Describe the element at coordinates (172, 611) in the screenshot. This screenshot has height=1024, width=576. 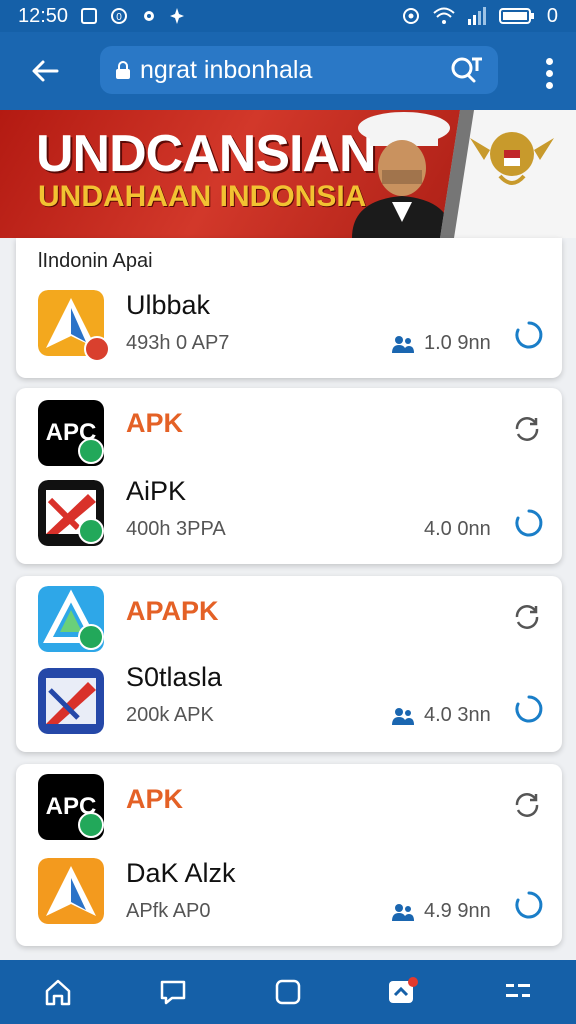
I see `developer-label: APAPK` at that location.